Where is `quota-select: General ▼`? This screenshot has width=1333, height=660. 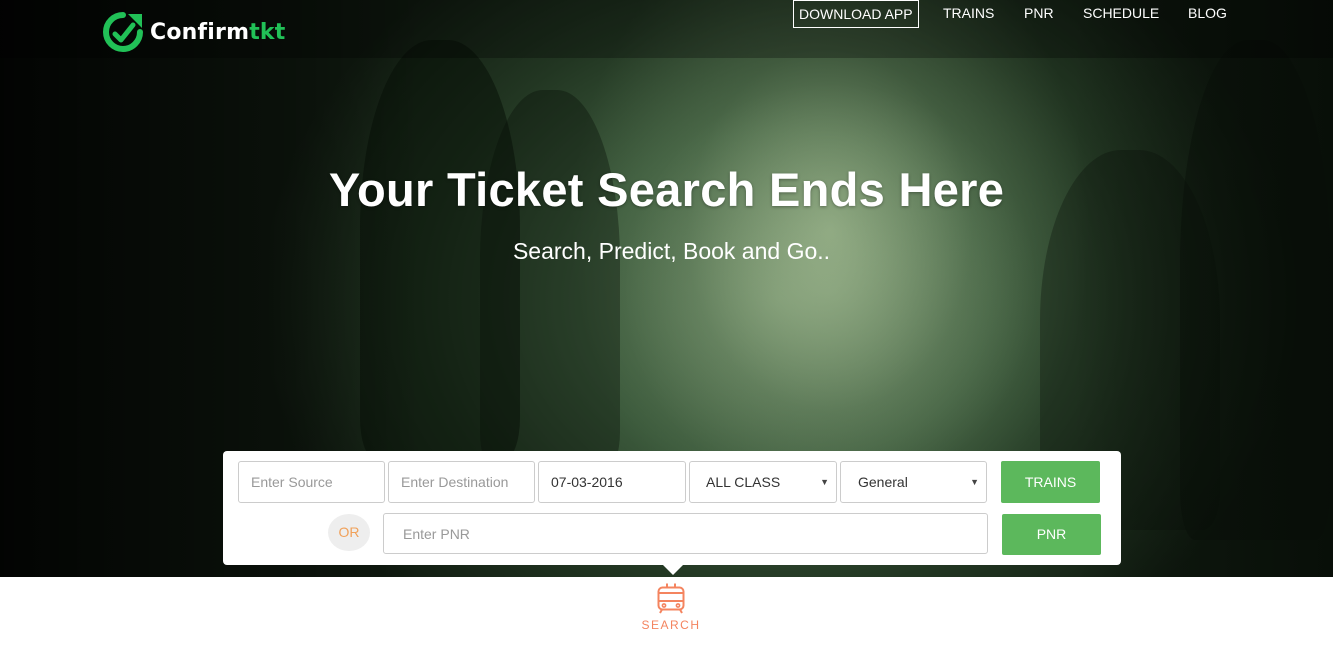 quota-select: General ▼ is located at coordinates (913, 482).